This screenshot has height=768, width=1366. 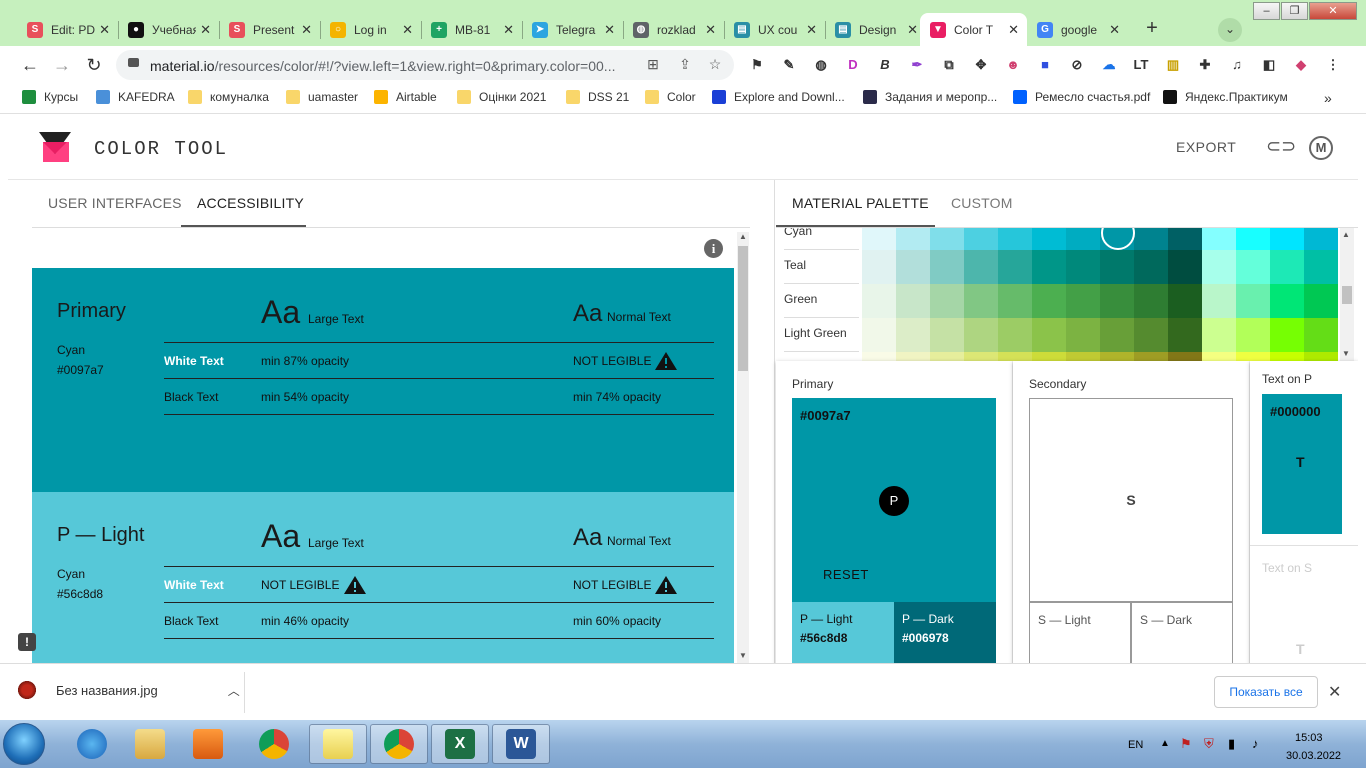 I want to click on taskbar-word: W, so click(x=521, y=744).